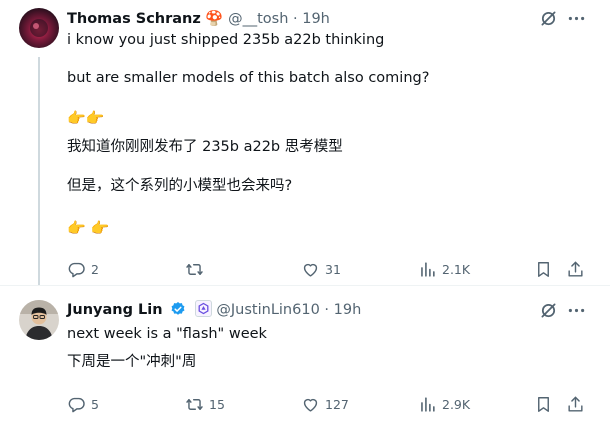 The image size is (610, 428). I want to click on repost-button, so click(197, 269).